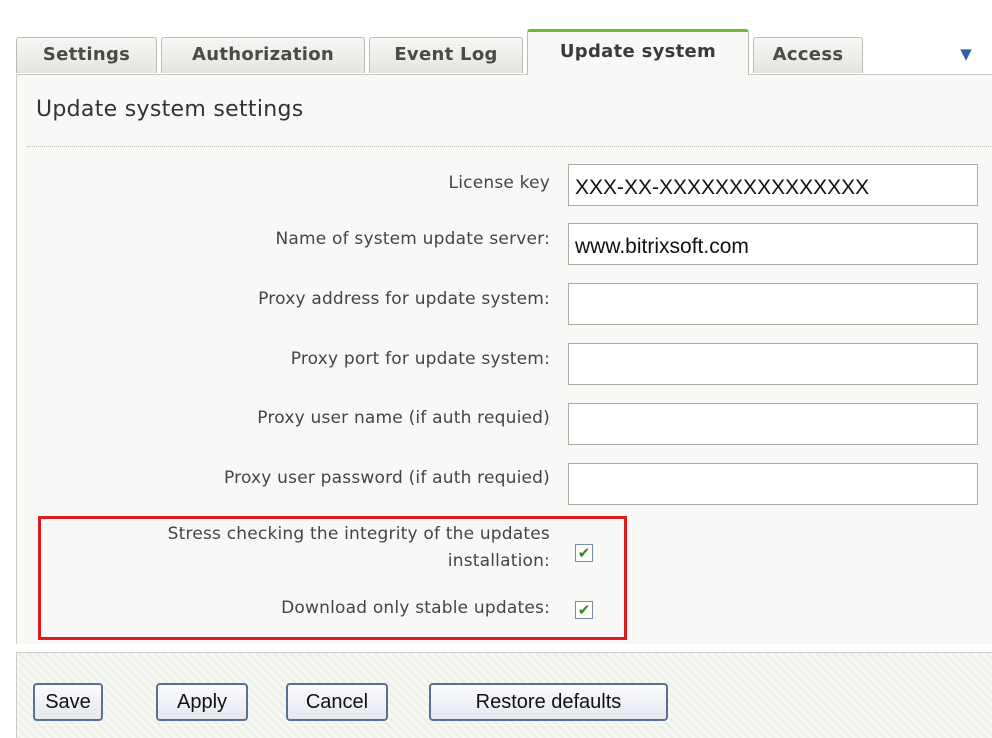 The height and width of the screenshot is (738, 992). What do you see at coordinates (638, 52) in the screenshot?
I see `tab-update-system: Update system` at bounding box center [638, 52].